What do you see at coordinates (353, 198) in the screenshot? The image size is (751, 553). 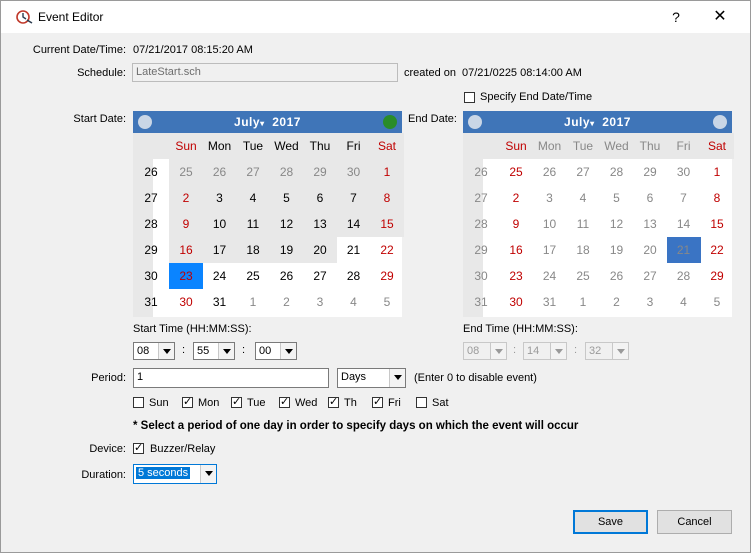 I see `calendar-day: 7` at bounding box center [353, 198].